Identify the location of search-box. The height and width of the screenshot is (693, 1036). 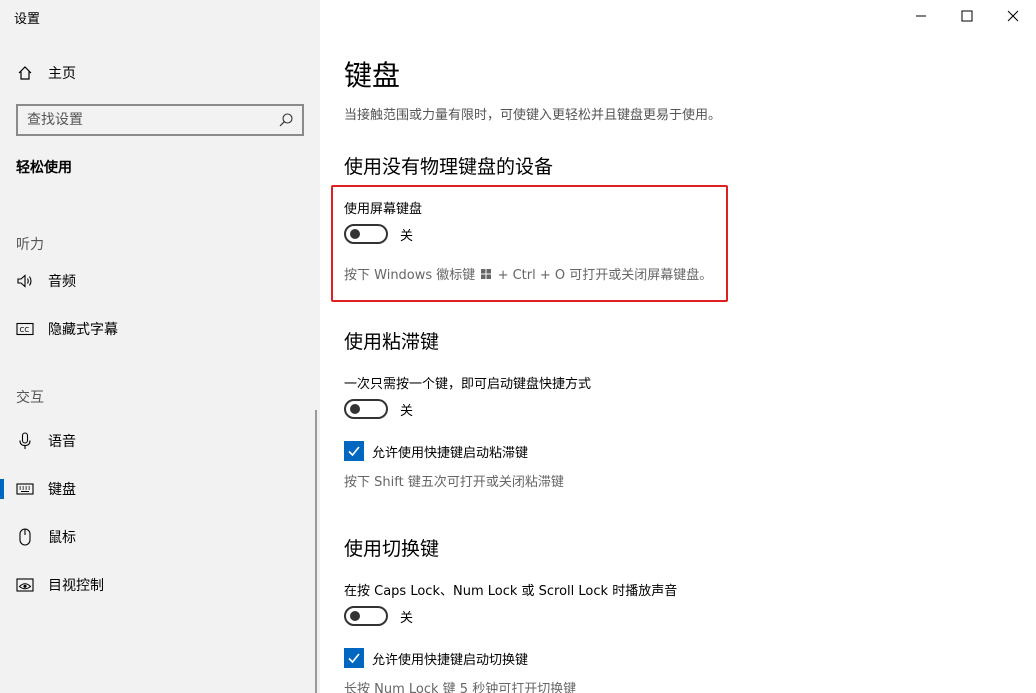
(160, 120).